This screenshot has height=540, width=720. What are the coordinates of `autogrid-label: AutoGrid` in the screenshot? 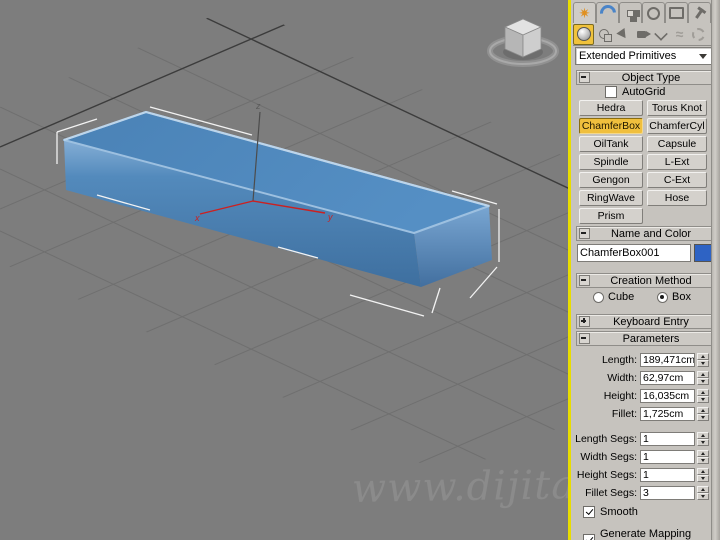 It's located at (644, 92).